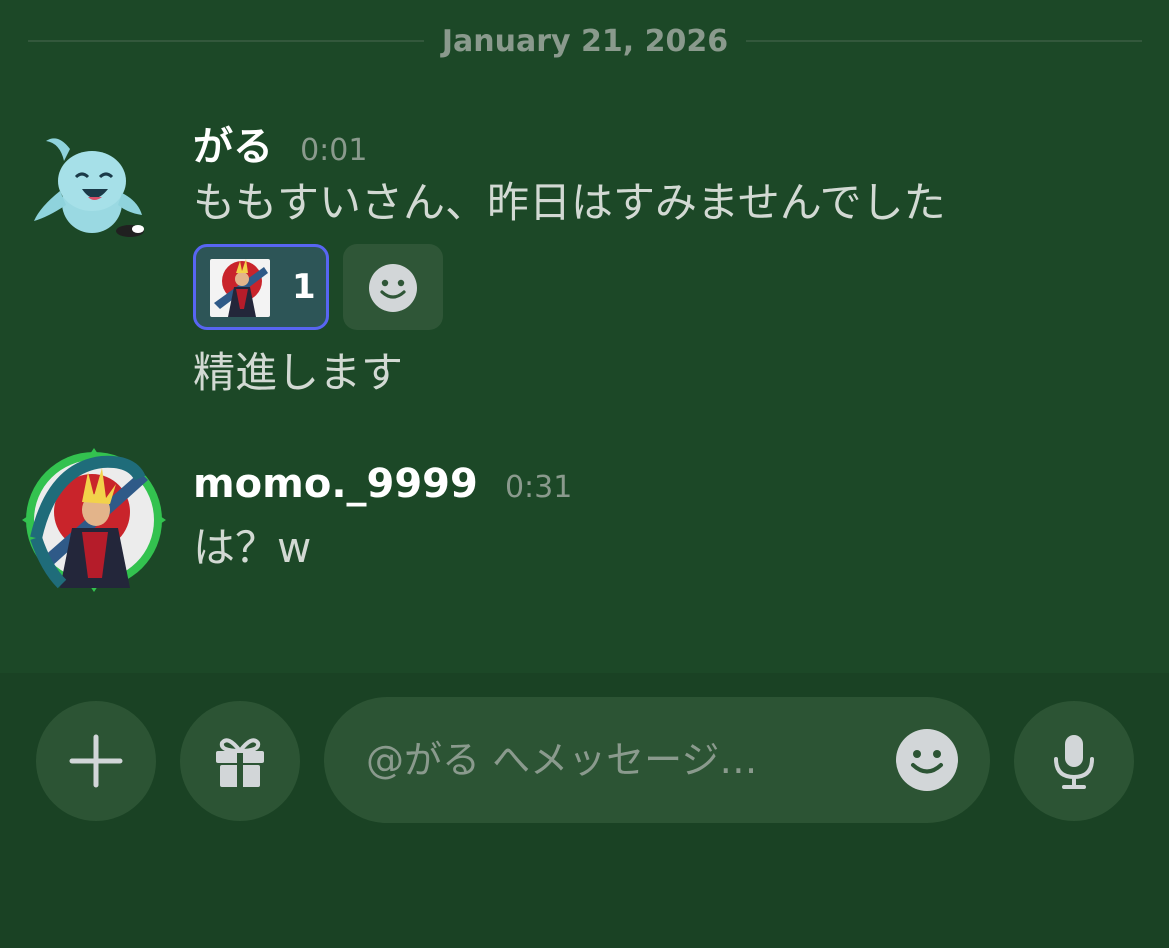  I want to click on gift-icon, so click(240, 762).